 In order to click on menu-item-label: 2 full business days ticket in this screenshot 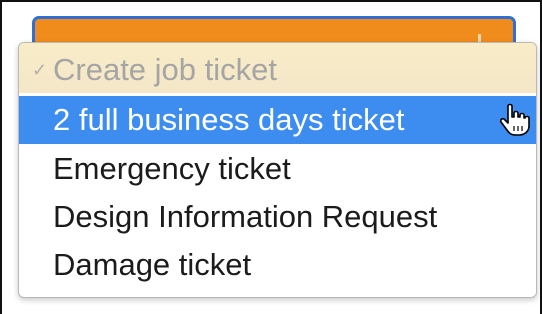, I will do `click(229, 119)`.